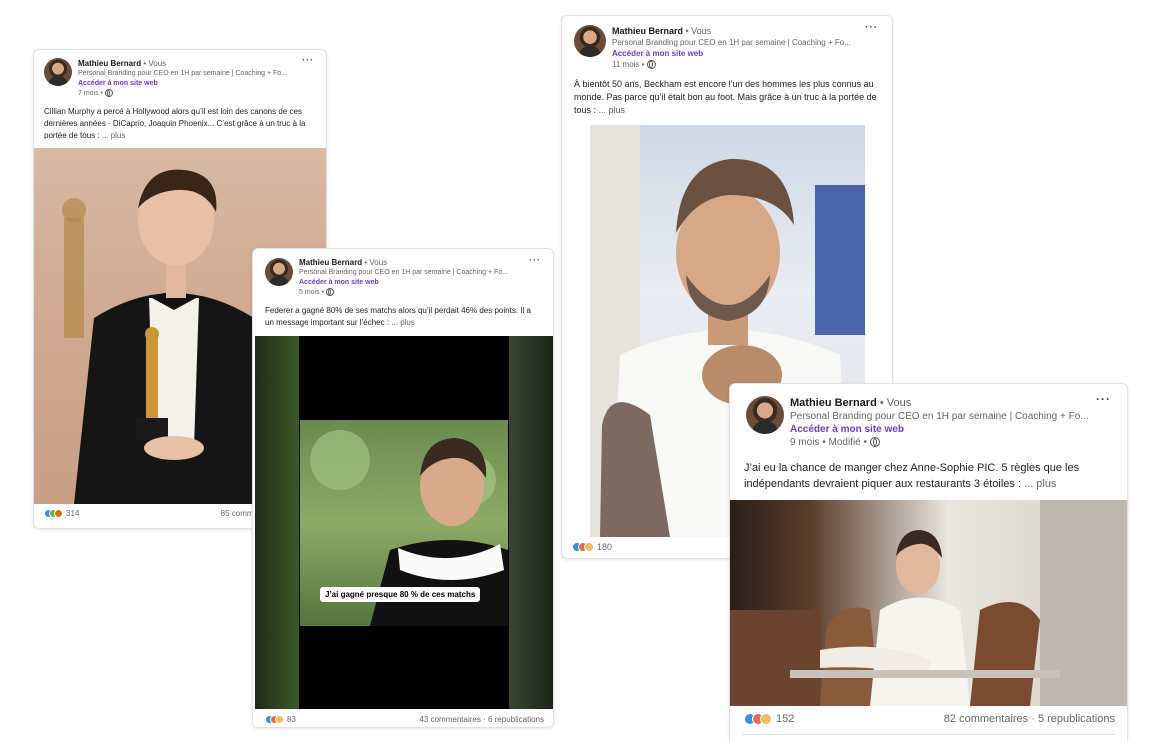 The height and width of the screenshot is (741, 1150). I want to click on reaction-count: 83, so click(291, 719).